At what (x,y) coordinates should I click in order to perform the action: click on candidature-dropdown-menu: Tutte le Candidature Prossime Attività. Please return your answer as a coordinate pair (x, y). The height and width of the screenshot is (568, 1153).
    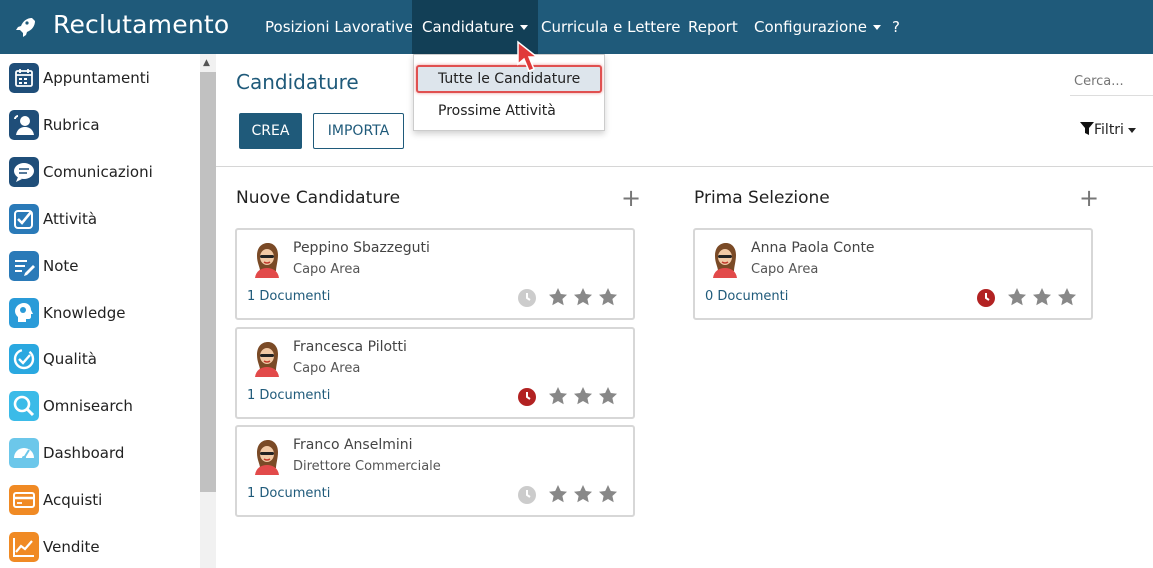
    Looking at the image, I should click on (509, 92).